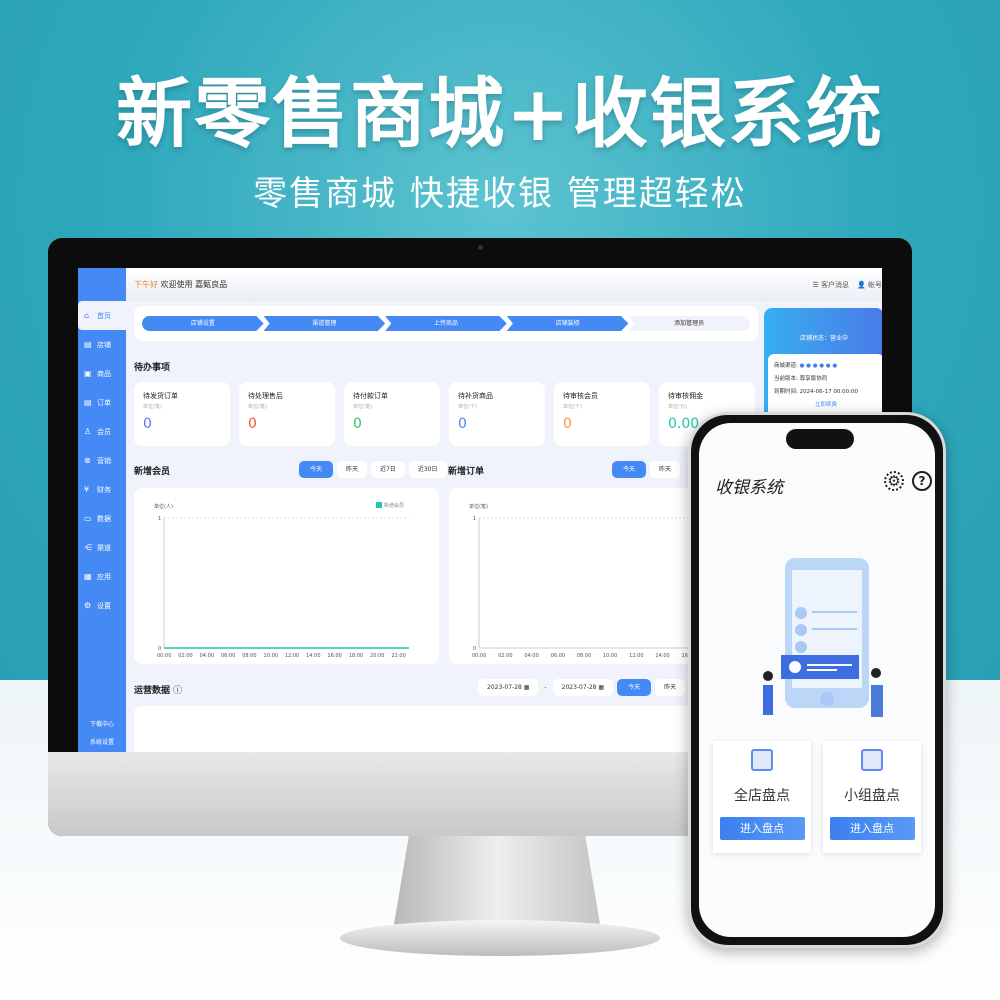  What do you see at coordinates (265, 396) in the screenshot?
I see `todo-card-title: 待处理售后` at bounding box center [265, 396].